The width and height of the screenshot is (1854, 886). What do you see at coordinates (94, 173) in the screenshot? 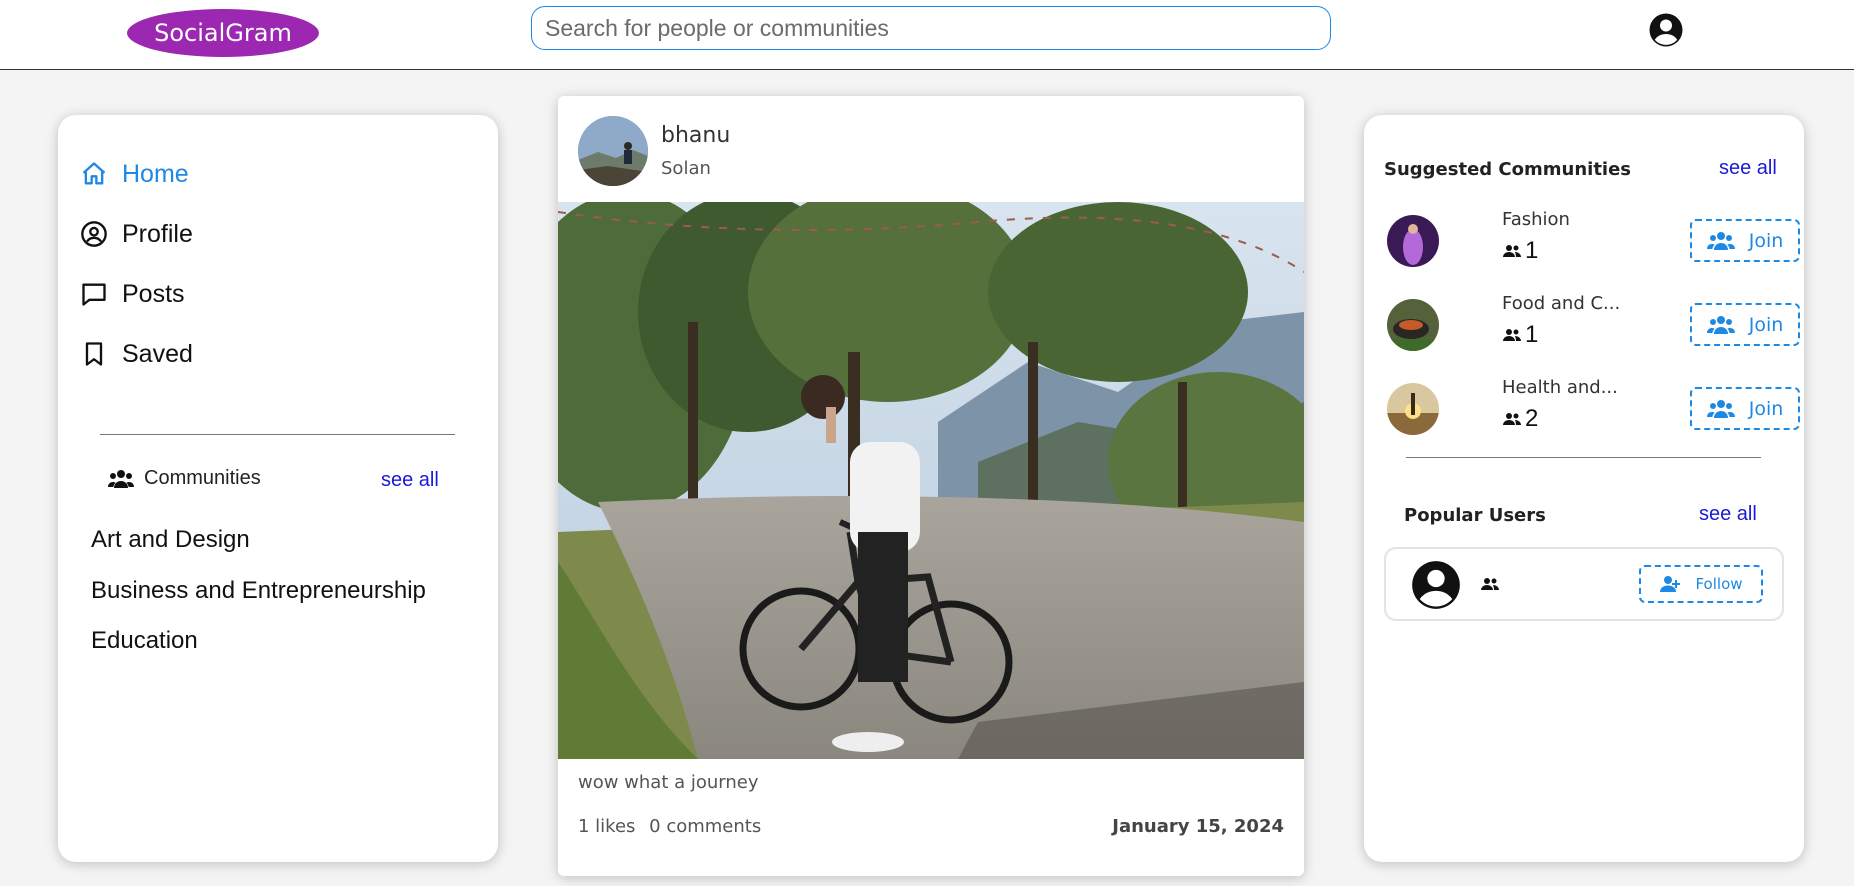
I see `home-icon` at bounding box center [94, 173].